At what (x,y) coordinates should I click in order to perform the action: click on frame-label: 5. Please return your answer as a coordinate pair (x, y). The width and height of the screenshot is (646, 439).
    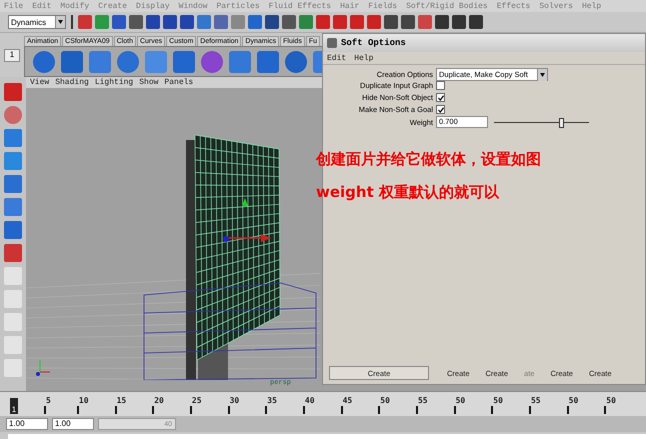
    Looking at the image, I should click on (48, 400).